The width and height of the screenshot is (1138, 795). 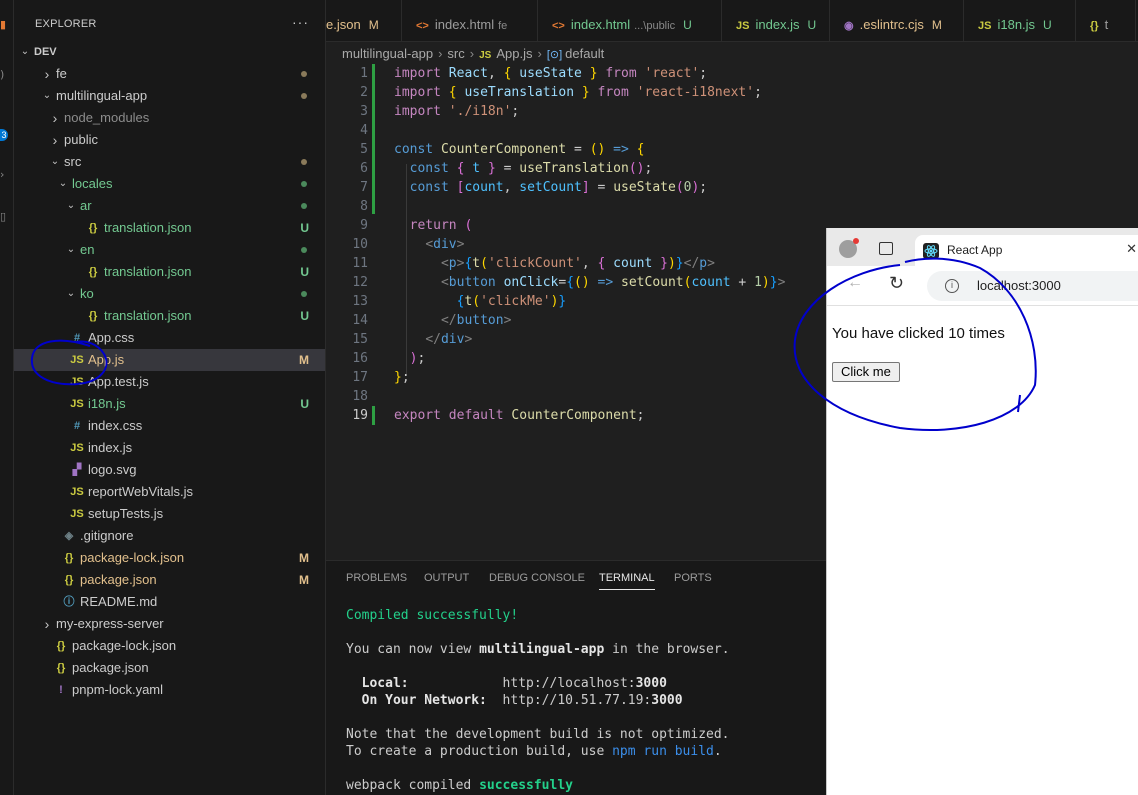 What do you see at coordinates (886, 248) in the screenshot?
I see `tab-actions-icon` at bounding box center [886, 248].